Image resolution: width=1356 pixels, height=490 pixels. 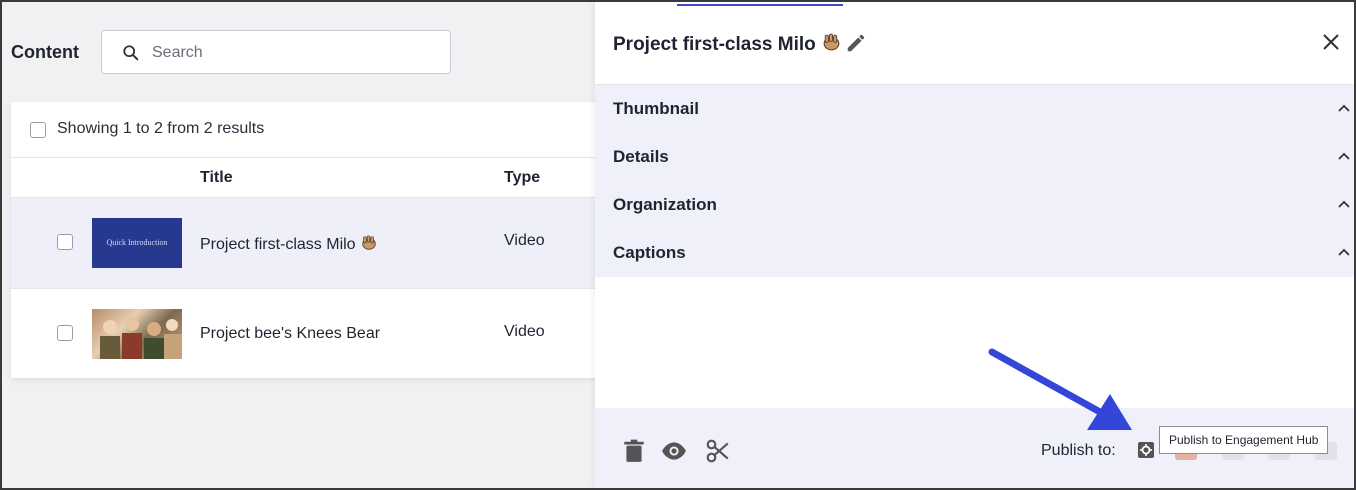 I want to click on accordion-organization: Organization, so click(x=974, y=205).